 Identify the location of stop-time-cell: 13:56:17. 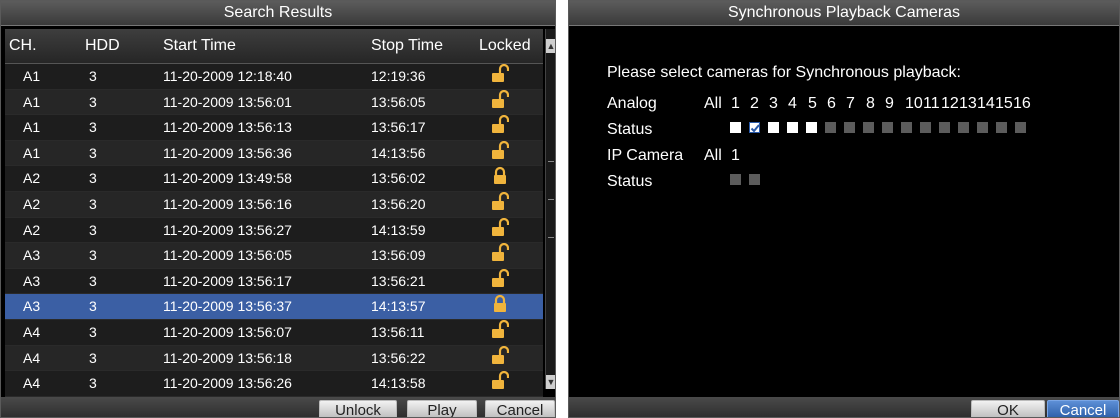
(398, 127).